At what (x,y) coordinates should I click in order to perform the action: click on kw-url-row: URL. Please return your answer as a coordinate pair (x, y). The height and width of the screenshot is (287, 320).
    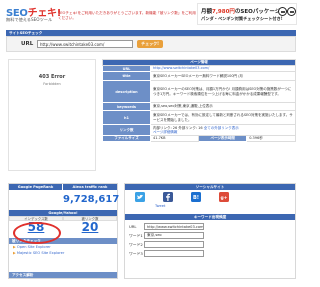
    Looking at the image, I should click on (166, 226).